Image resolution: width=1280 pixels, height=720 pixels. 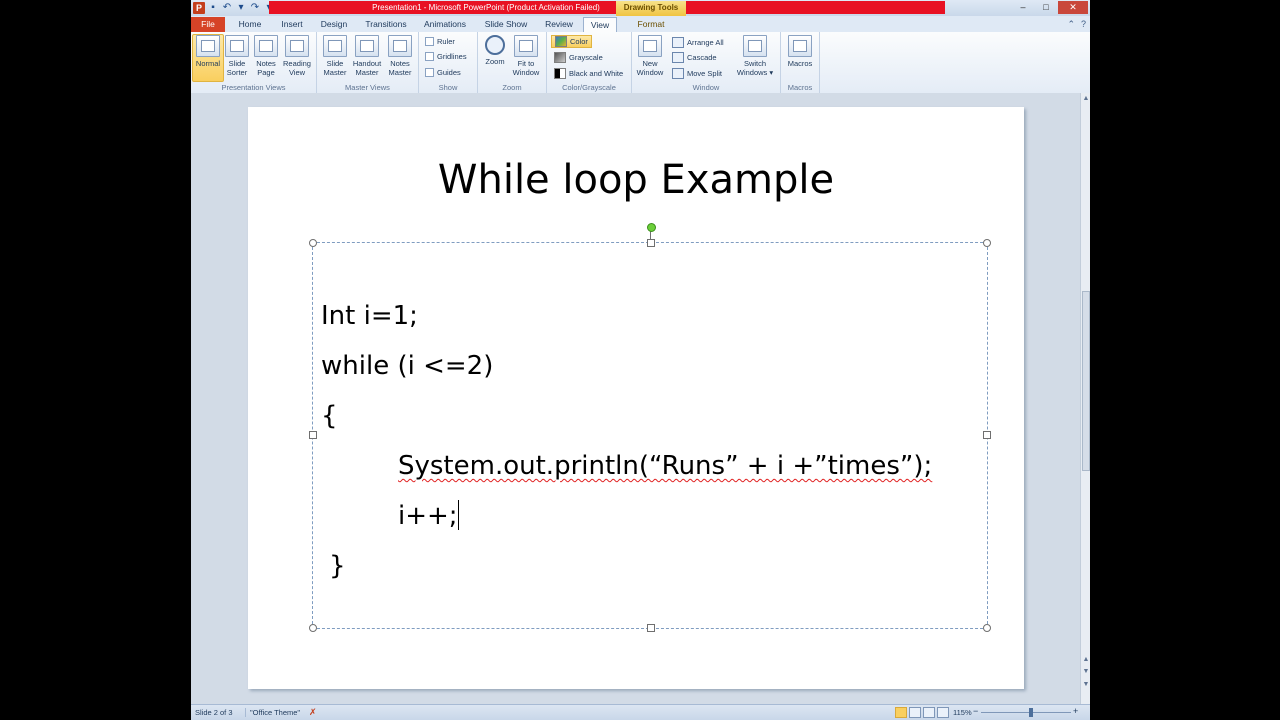 I want to click on group-label: Presentation Views, so click(x=253, y=87).